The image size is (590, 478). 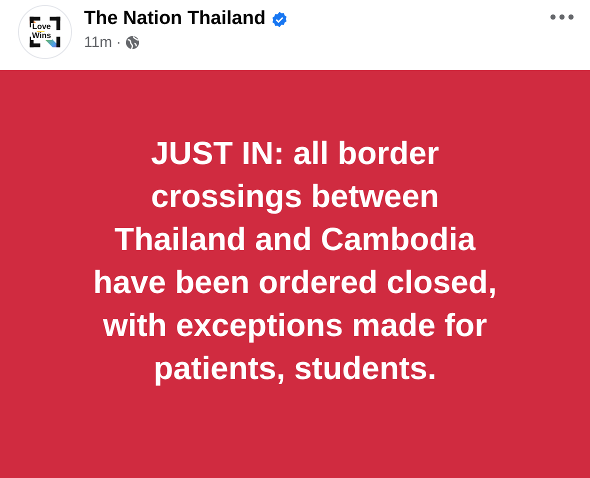 I want to click on logo-text: Love, so click(x=41, y=27).